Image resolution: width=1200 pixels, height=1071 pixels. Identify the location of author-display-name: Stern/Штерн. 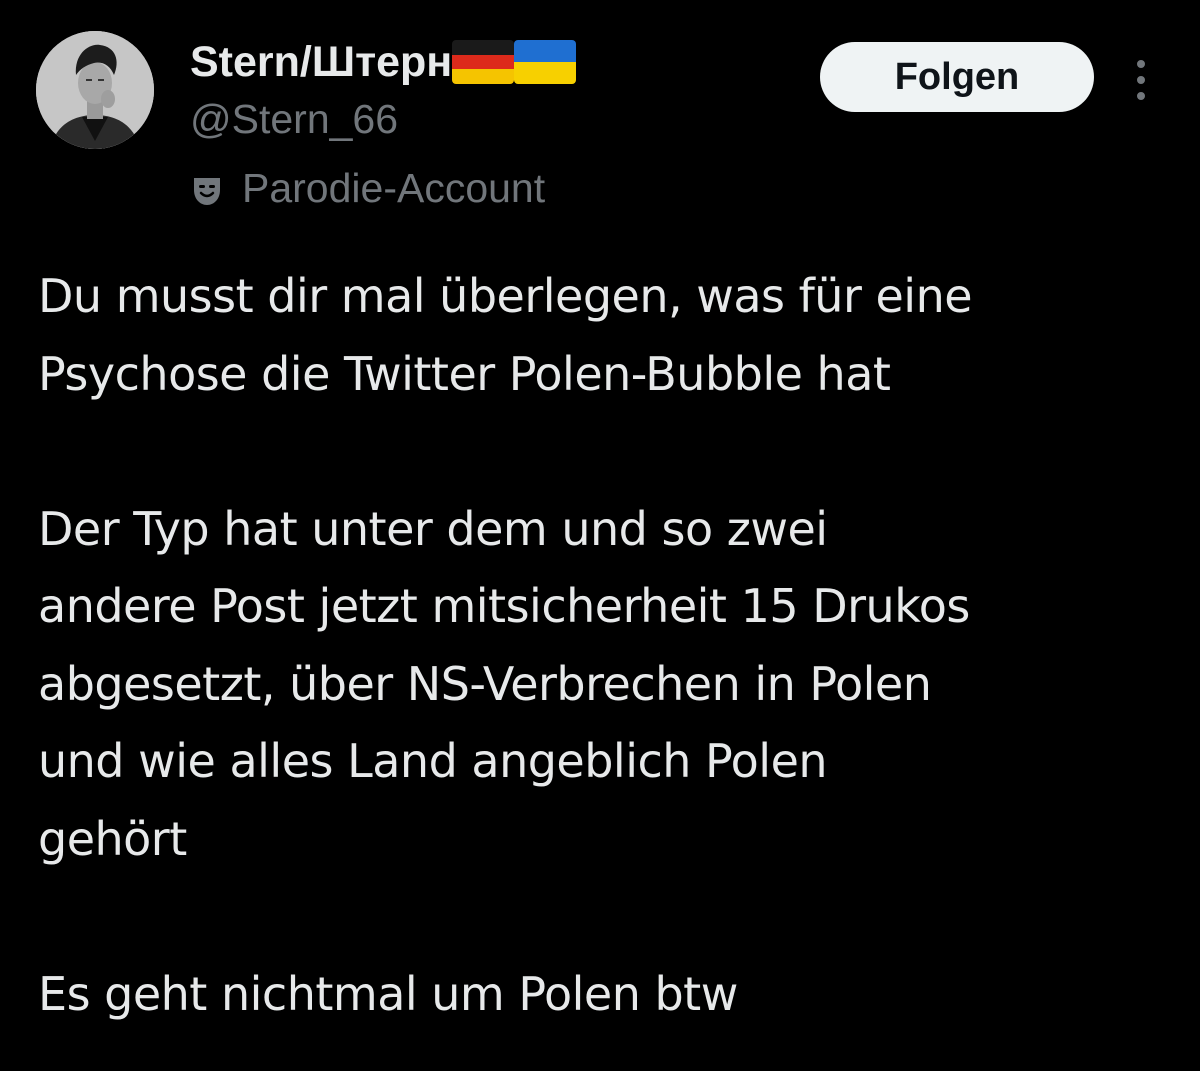
(383, 62).